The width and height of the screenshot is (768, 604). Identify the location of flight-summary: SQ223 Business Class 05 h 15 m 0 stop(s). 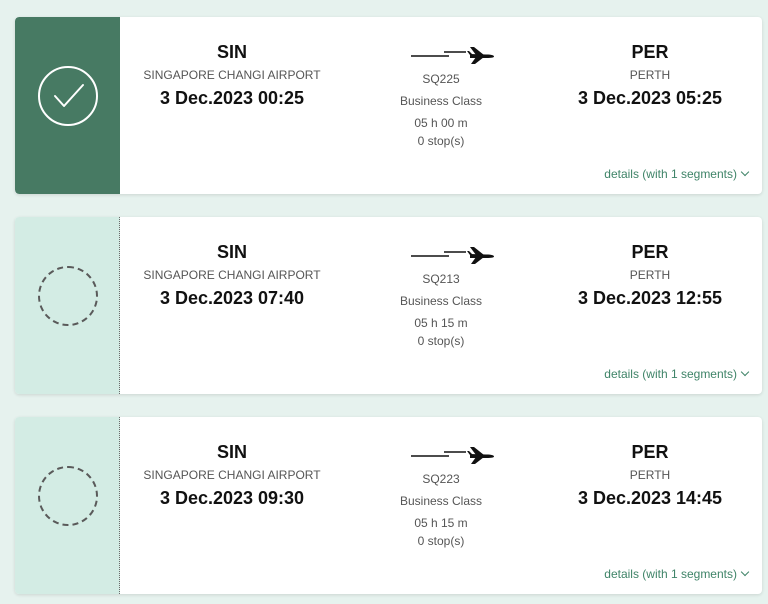
(441, 482).